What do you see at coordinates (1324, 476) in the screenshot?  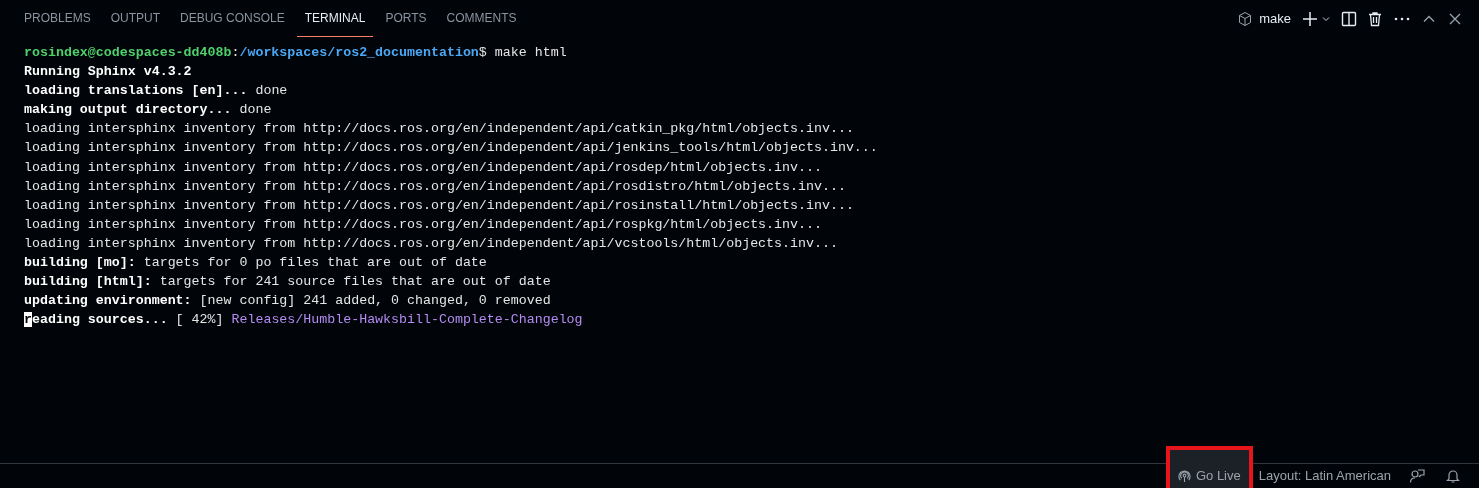 I see `keyboard-layout: Layout: Latin American` at bounding box center [1324, 476].